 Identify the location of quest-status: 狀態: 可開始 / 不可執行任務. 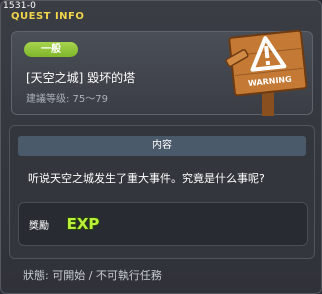
(92, 275).